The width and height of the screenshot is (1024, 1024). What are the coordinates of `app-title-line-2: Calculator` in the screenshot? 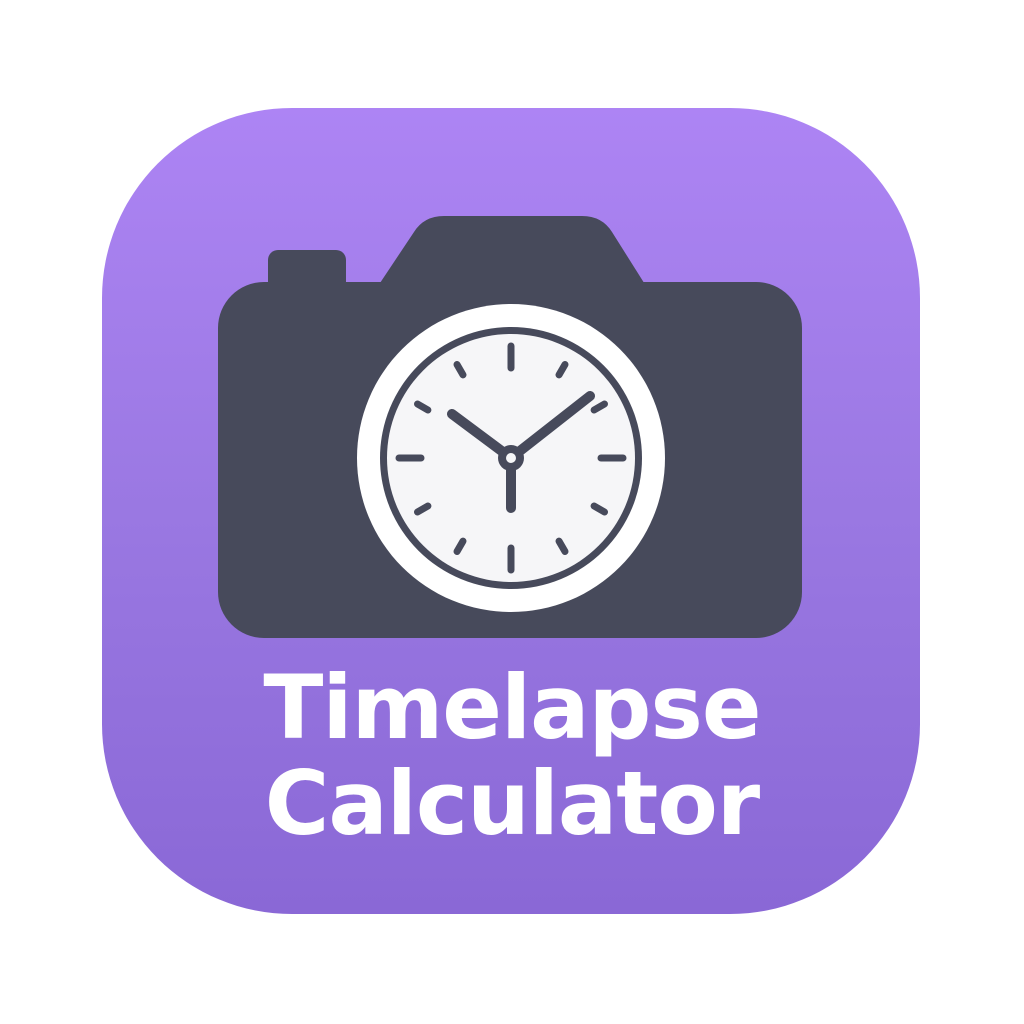 It's located at (512, 803).